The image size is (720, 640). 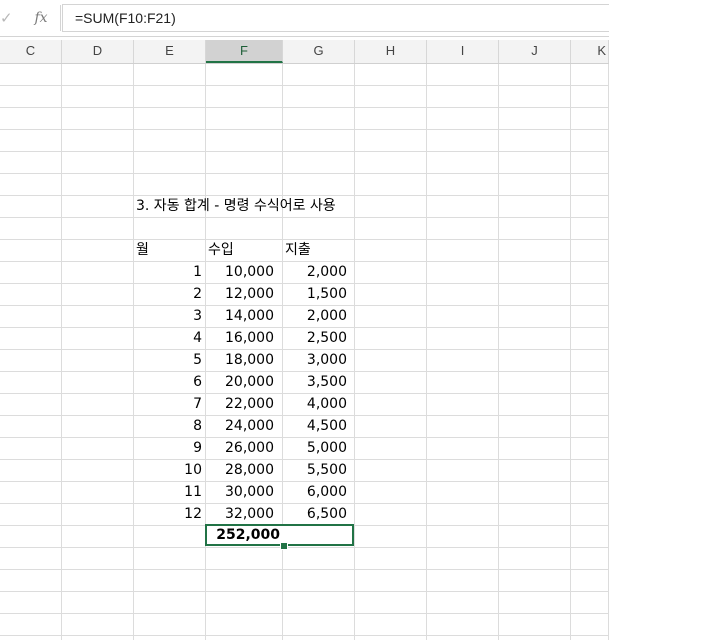 I want to click on cell-income: 28,000, so click(x=240, y=470).